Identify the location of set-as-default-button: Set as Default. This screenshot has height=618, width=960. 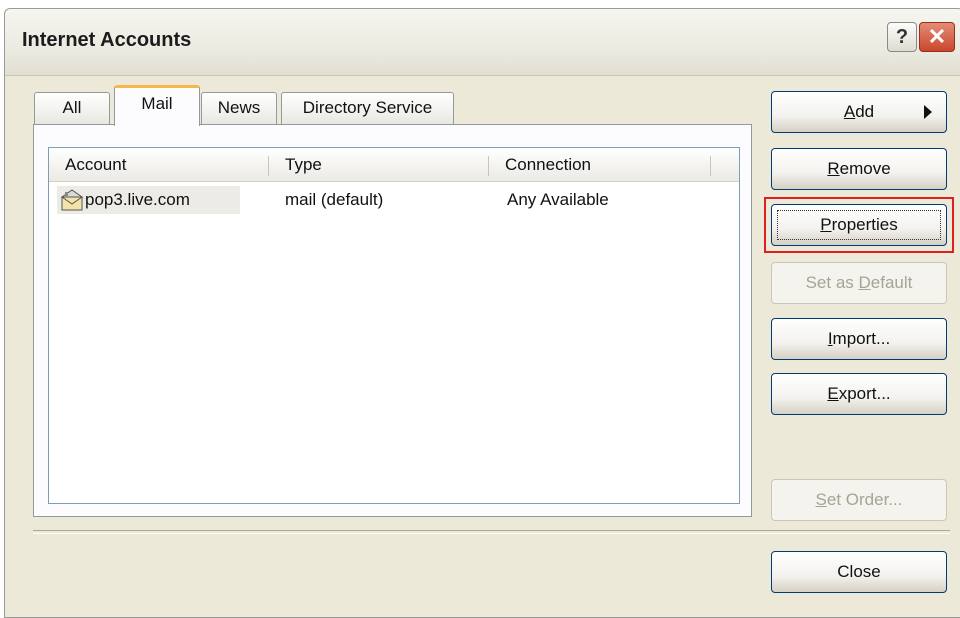
(859, 283).